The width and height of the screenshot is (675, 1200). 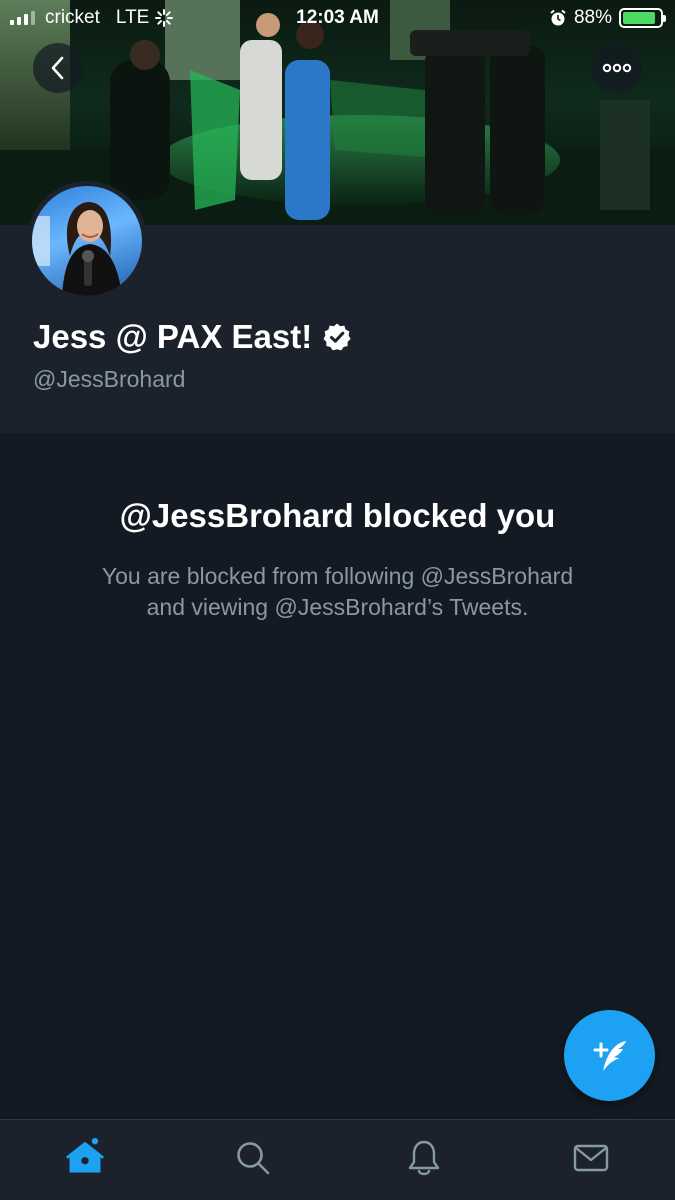 I want to click on tab-messages, so click(x=591, y=1158).